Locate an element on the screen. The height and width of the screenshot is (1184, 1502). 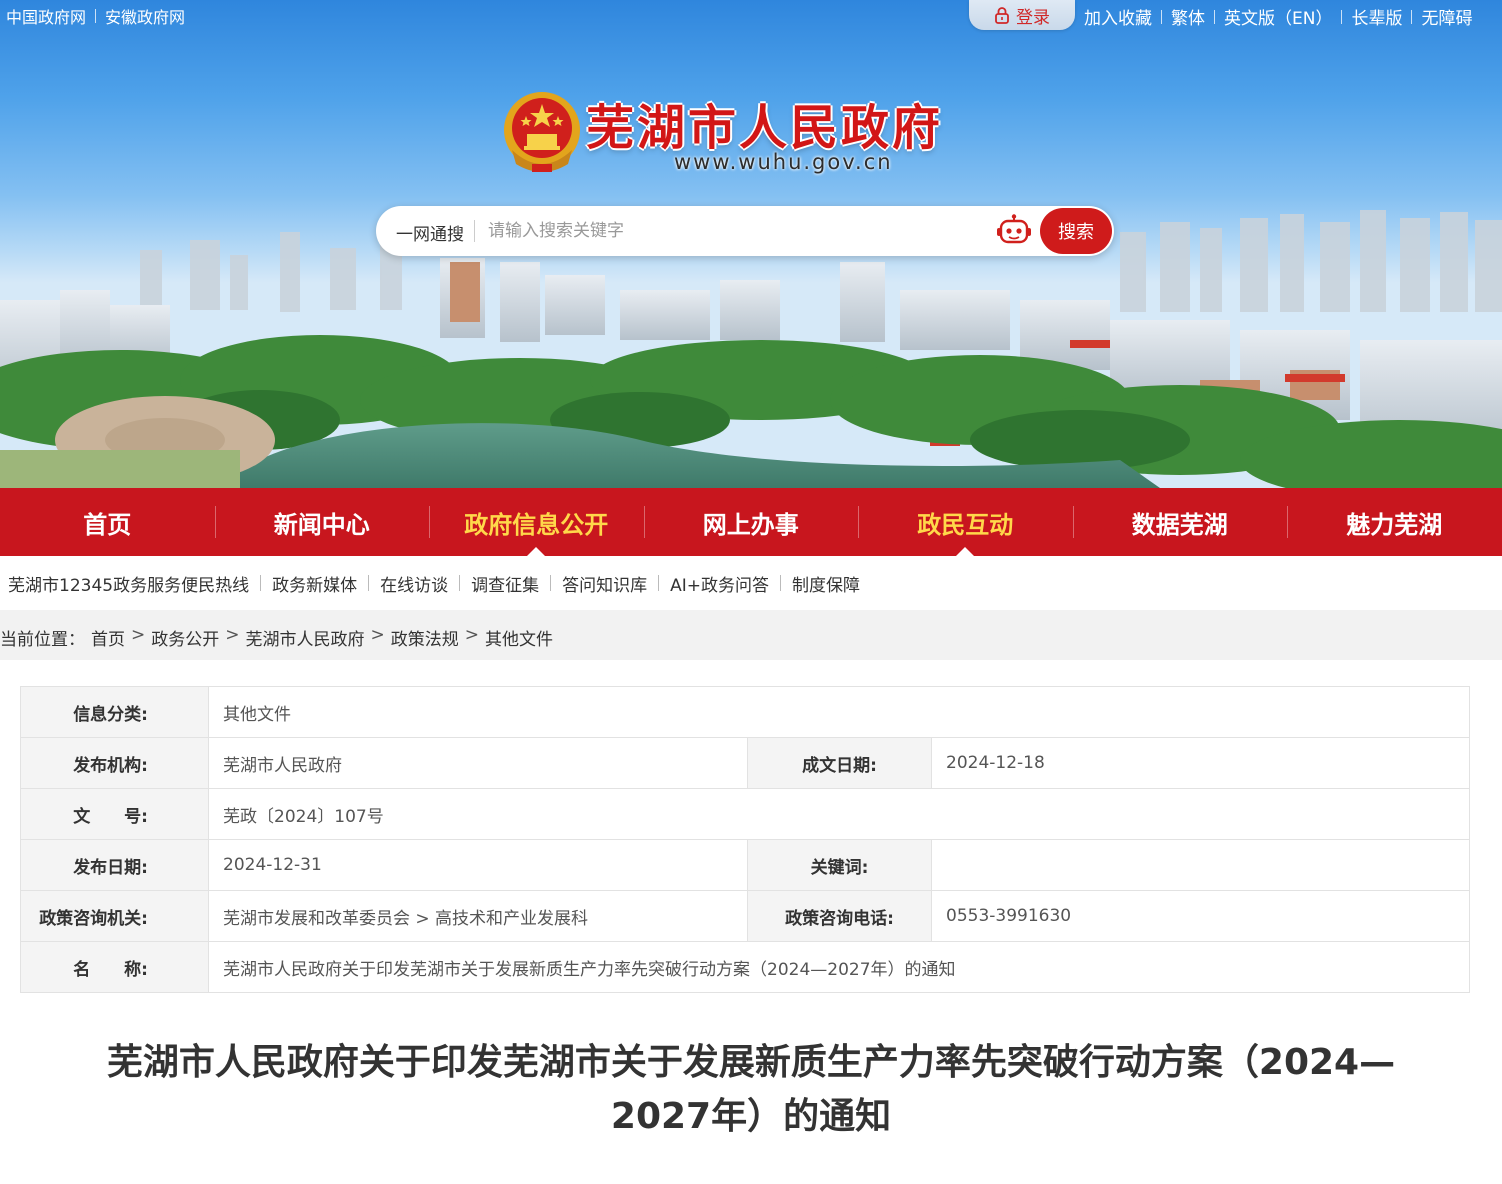
breadcrumb-item-city-gov: 芜湖市人民政府 is located at coordinates (305, 637).